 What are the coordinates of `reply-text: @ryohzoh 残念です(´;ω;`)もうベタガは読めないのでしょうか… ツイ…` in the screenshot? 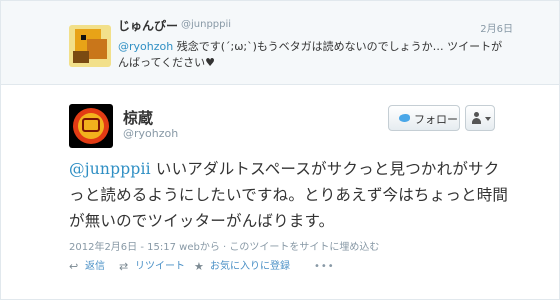 It's located at (312, 55).